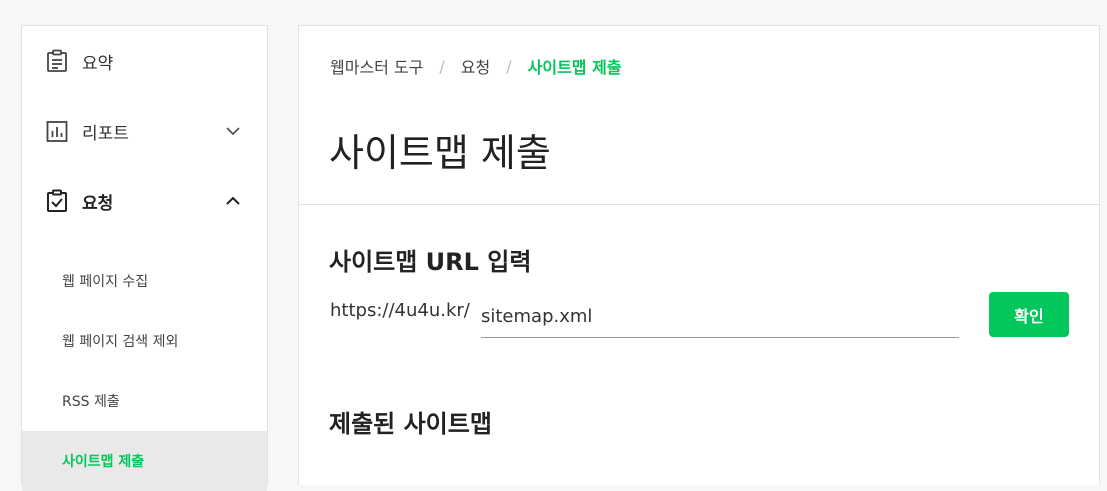 This screenshot has width=1107, height=491. What do you see at coordinates (144, 61) in the screenshot?
I see `sidebar-item-summary: 요약` at bounding box center [144, 61].